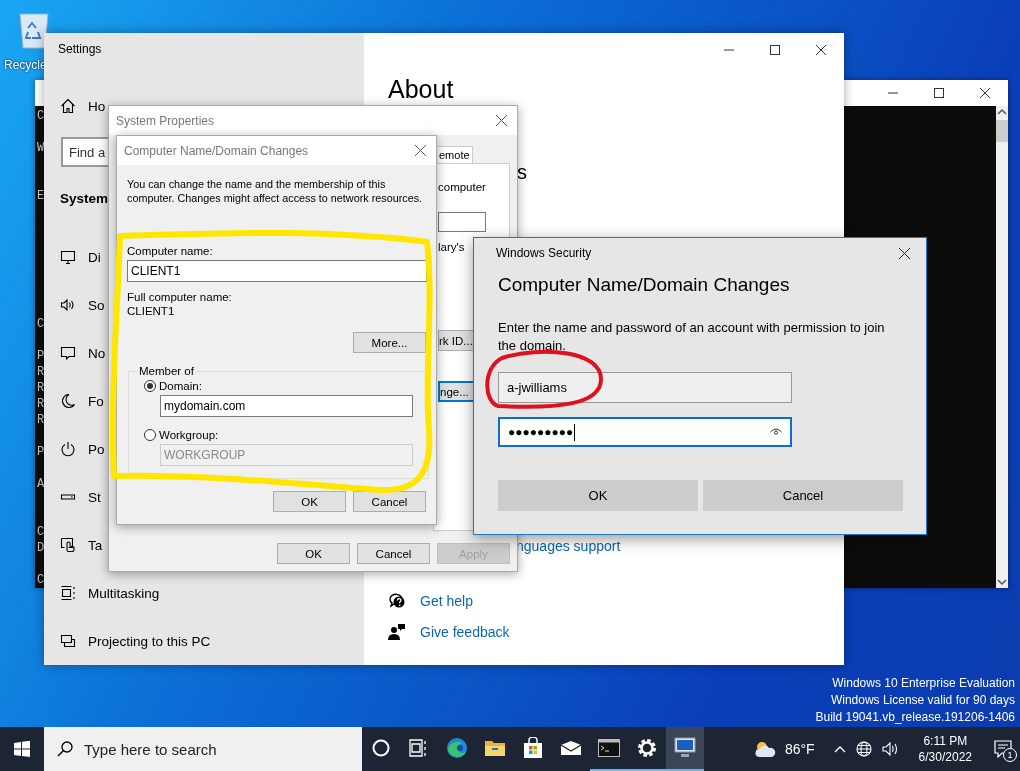 The height and width of the screenshot is (771, 1020). Describe the element at coordinates (41, 484) in the screenshot. I see `console-text: A` at that location.